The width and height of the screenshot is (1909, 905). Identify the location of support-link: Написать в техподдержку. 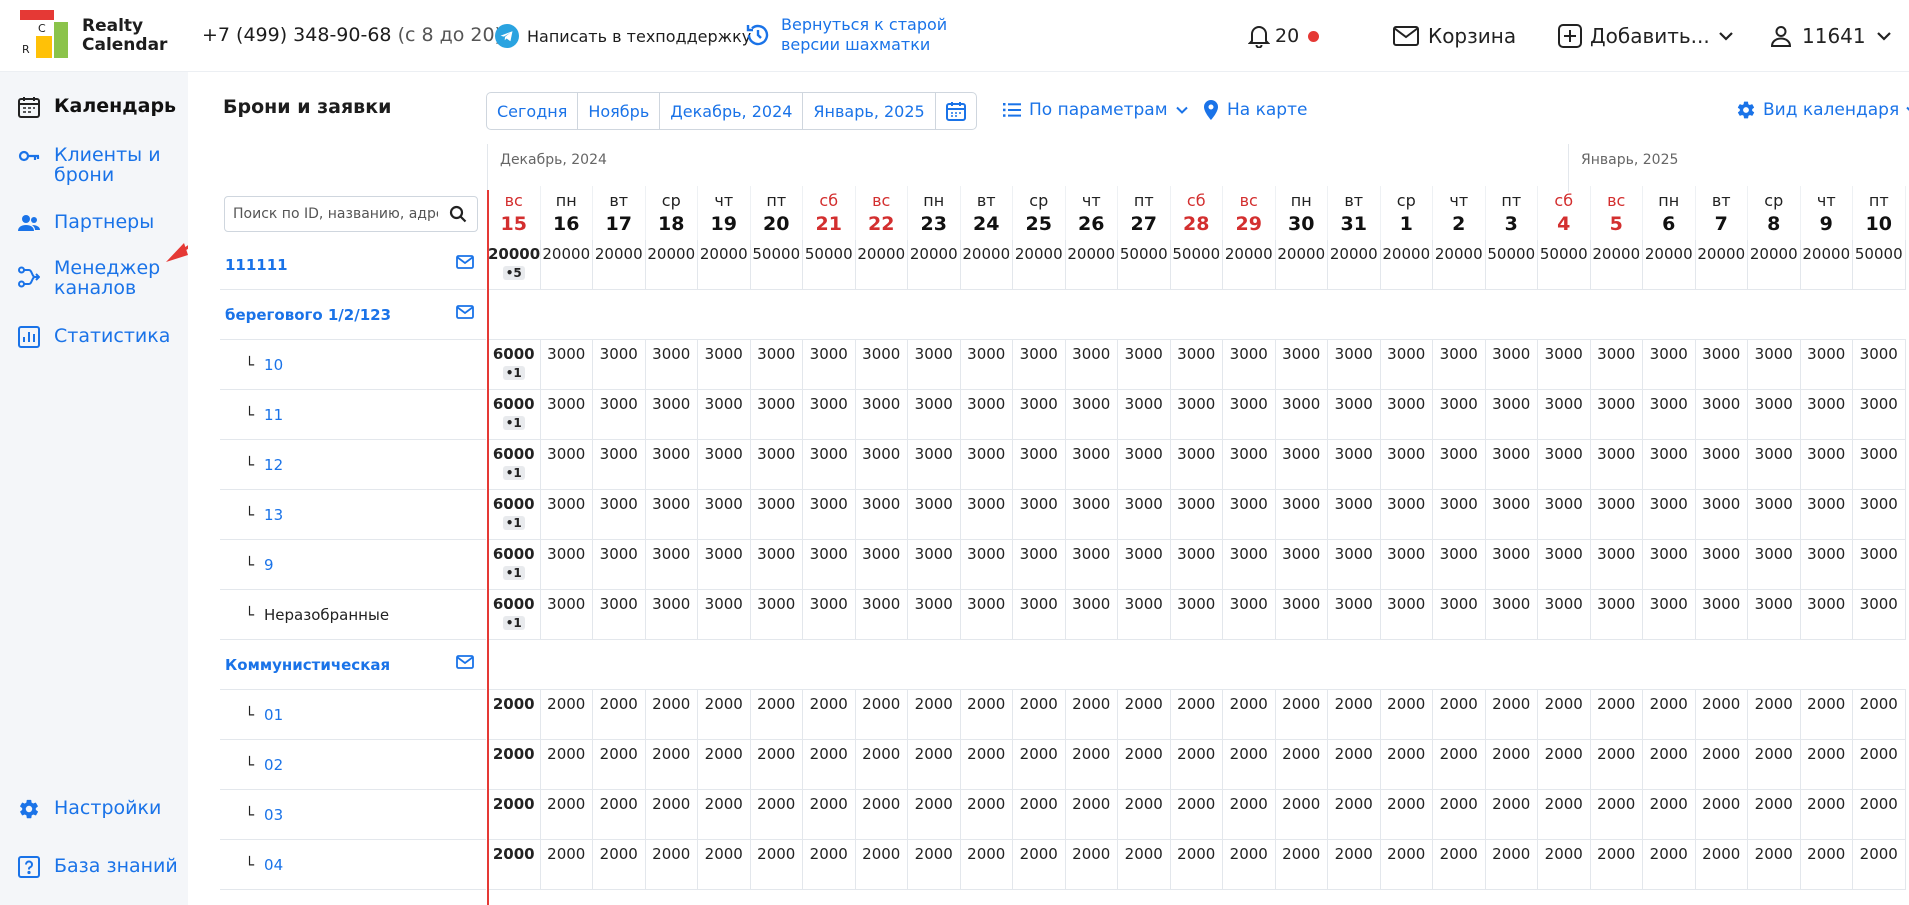
(623, 36).